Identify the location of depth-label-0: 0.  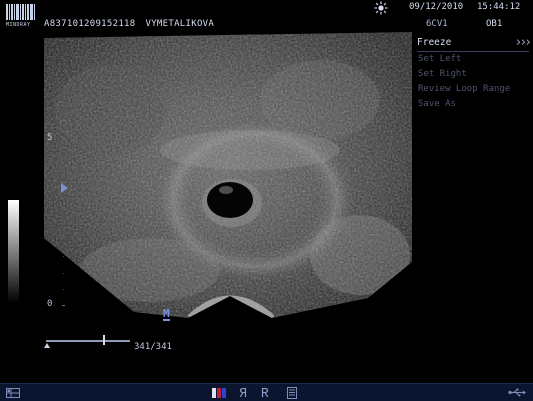
(50, 304).